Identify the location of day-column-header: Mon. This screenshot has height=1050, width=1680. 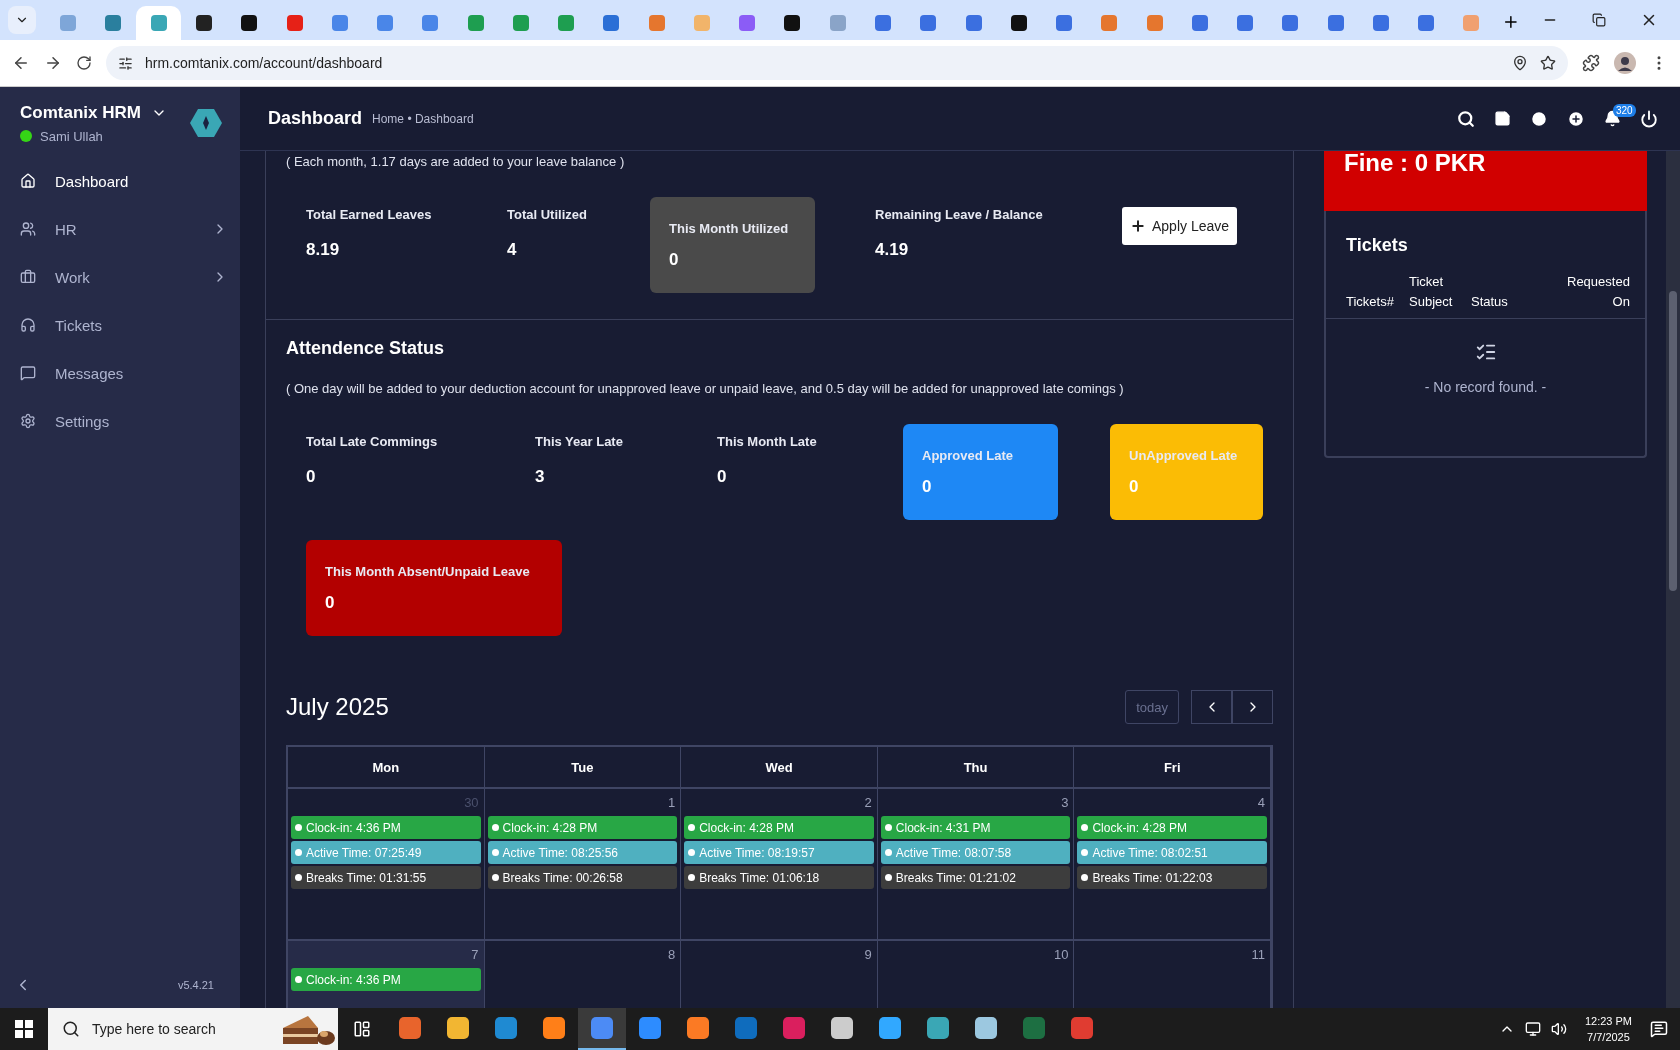
(386, 768).